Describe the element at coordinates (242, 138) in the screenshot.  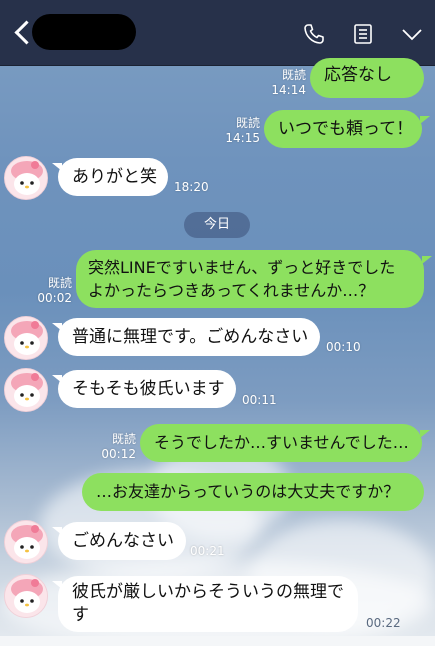
I see `message-time: 14:15` at that location.